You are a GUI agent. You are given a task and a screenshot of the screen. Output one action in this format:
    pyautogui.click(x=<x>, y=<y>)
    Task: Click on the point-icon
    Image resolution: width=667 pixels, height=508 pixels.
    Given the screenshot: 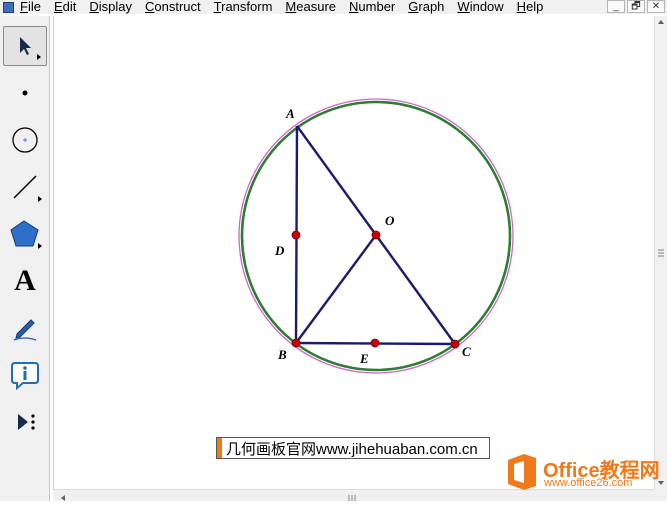 What is the action you would take?
    pyautogui.click(x=25, y=93)
    